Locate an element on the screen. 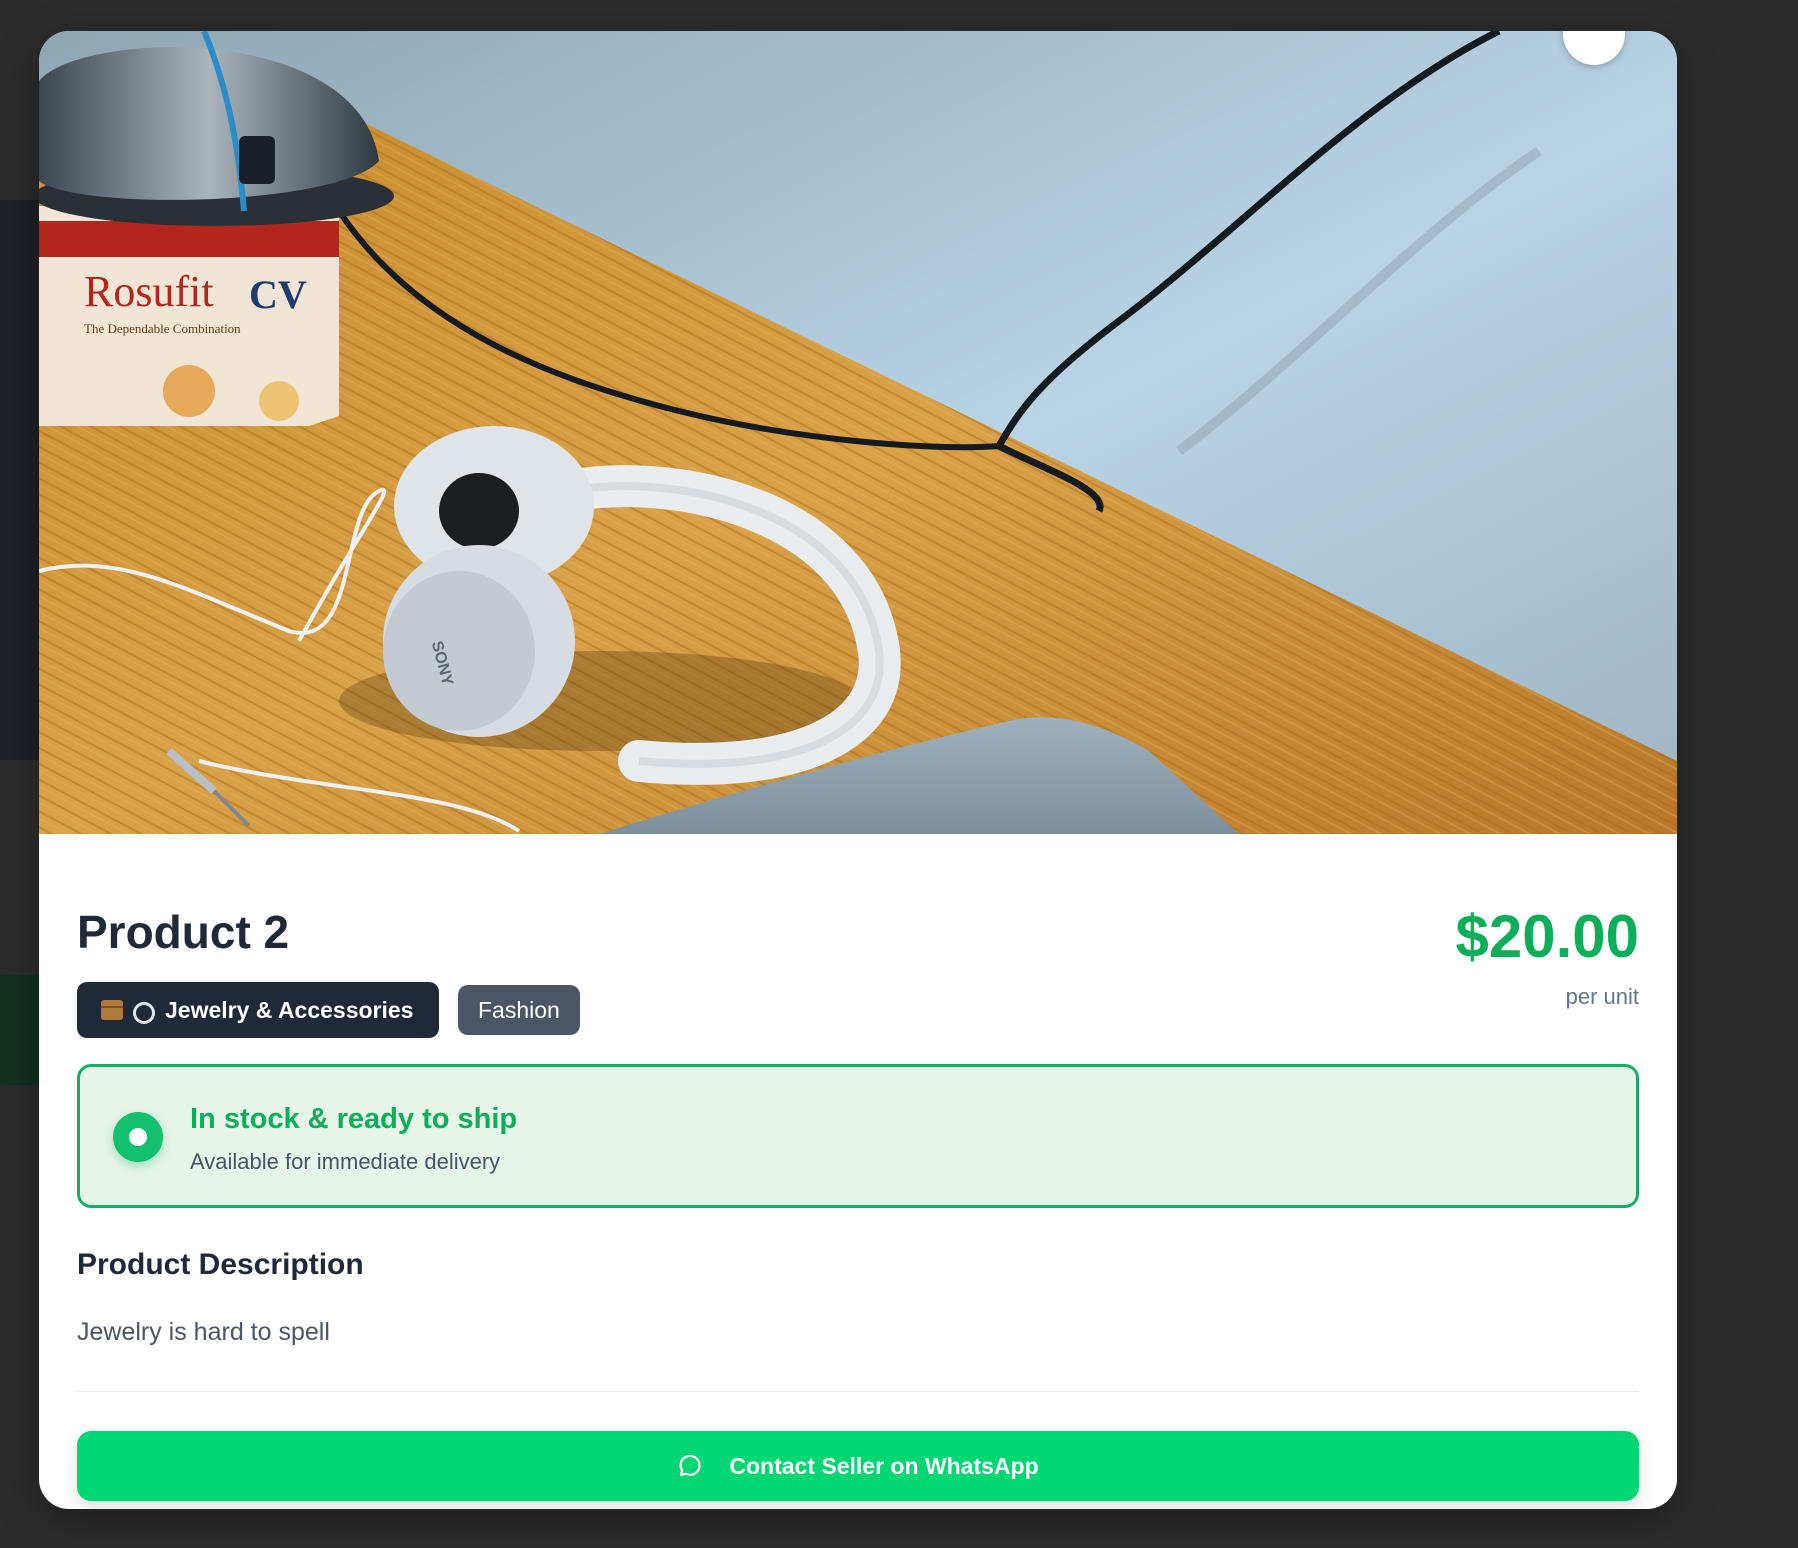  product-price: $20.00 is located at coordinates (1547, 936).